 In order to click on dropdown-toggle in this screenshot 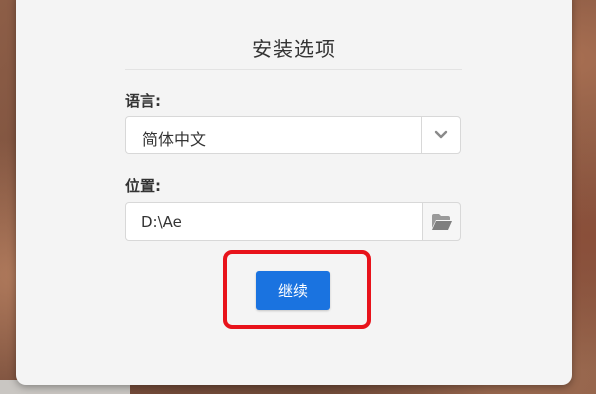, I will do `click(440, 135)`.